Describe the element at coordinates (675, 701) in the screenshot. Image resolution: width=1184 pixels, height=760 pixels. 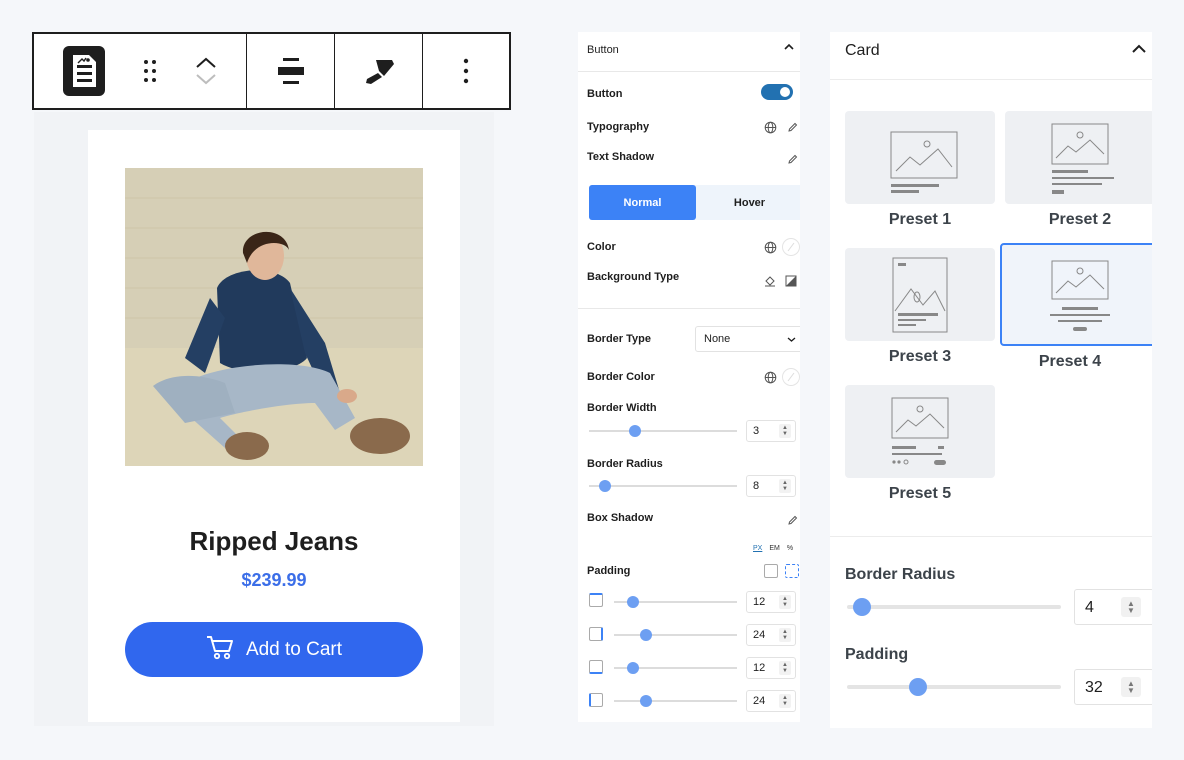
I see `padding-left-slider-track` at that location.